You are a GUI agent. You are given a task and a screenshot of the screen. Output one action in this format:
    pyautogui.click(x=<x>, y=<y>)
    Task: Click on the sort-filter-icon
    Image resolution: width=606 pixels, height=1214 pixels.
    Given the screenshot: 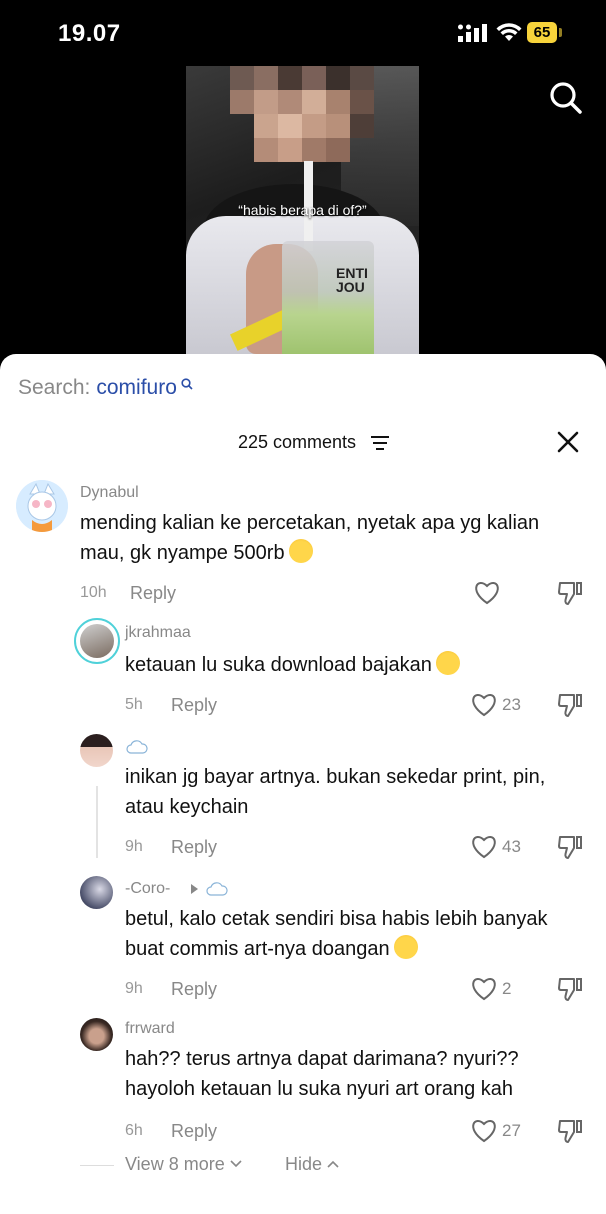 What is the action you would take?
    pyautogui.click(x=380, y=443)
    